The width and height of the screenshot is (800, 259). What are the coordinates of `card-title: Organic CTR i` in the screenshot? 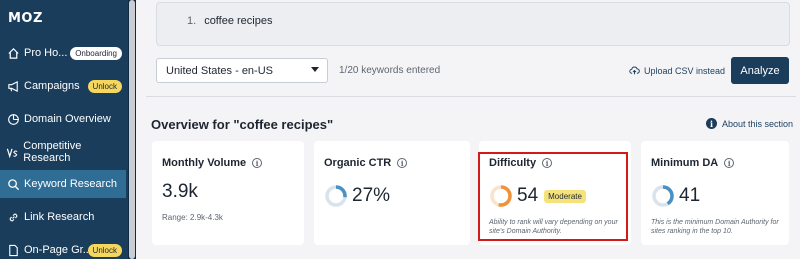 It's located at (366, 163).